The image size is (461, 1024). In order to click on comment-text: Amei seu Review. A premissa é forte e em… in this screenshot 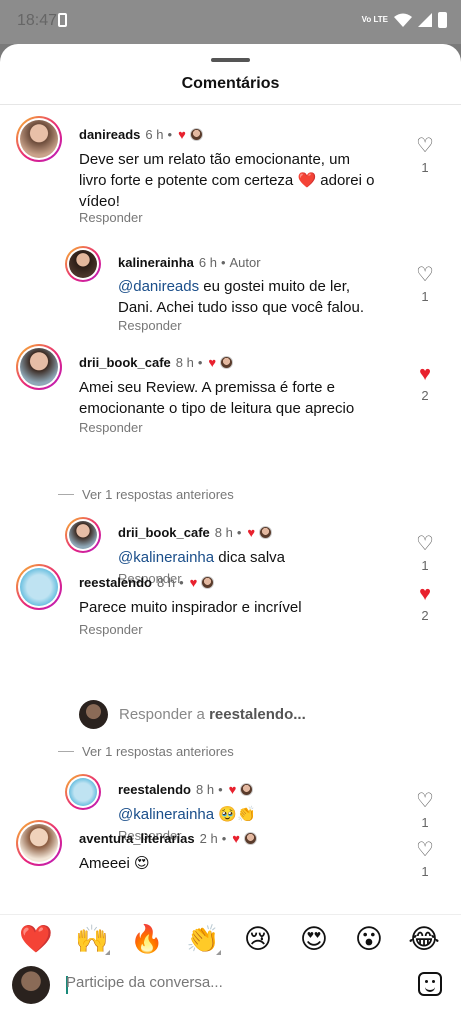, I will do `click(217, 398)`.